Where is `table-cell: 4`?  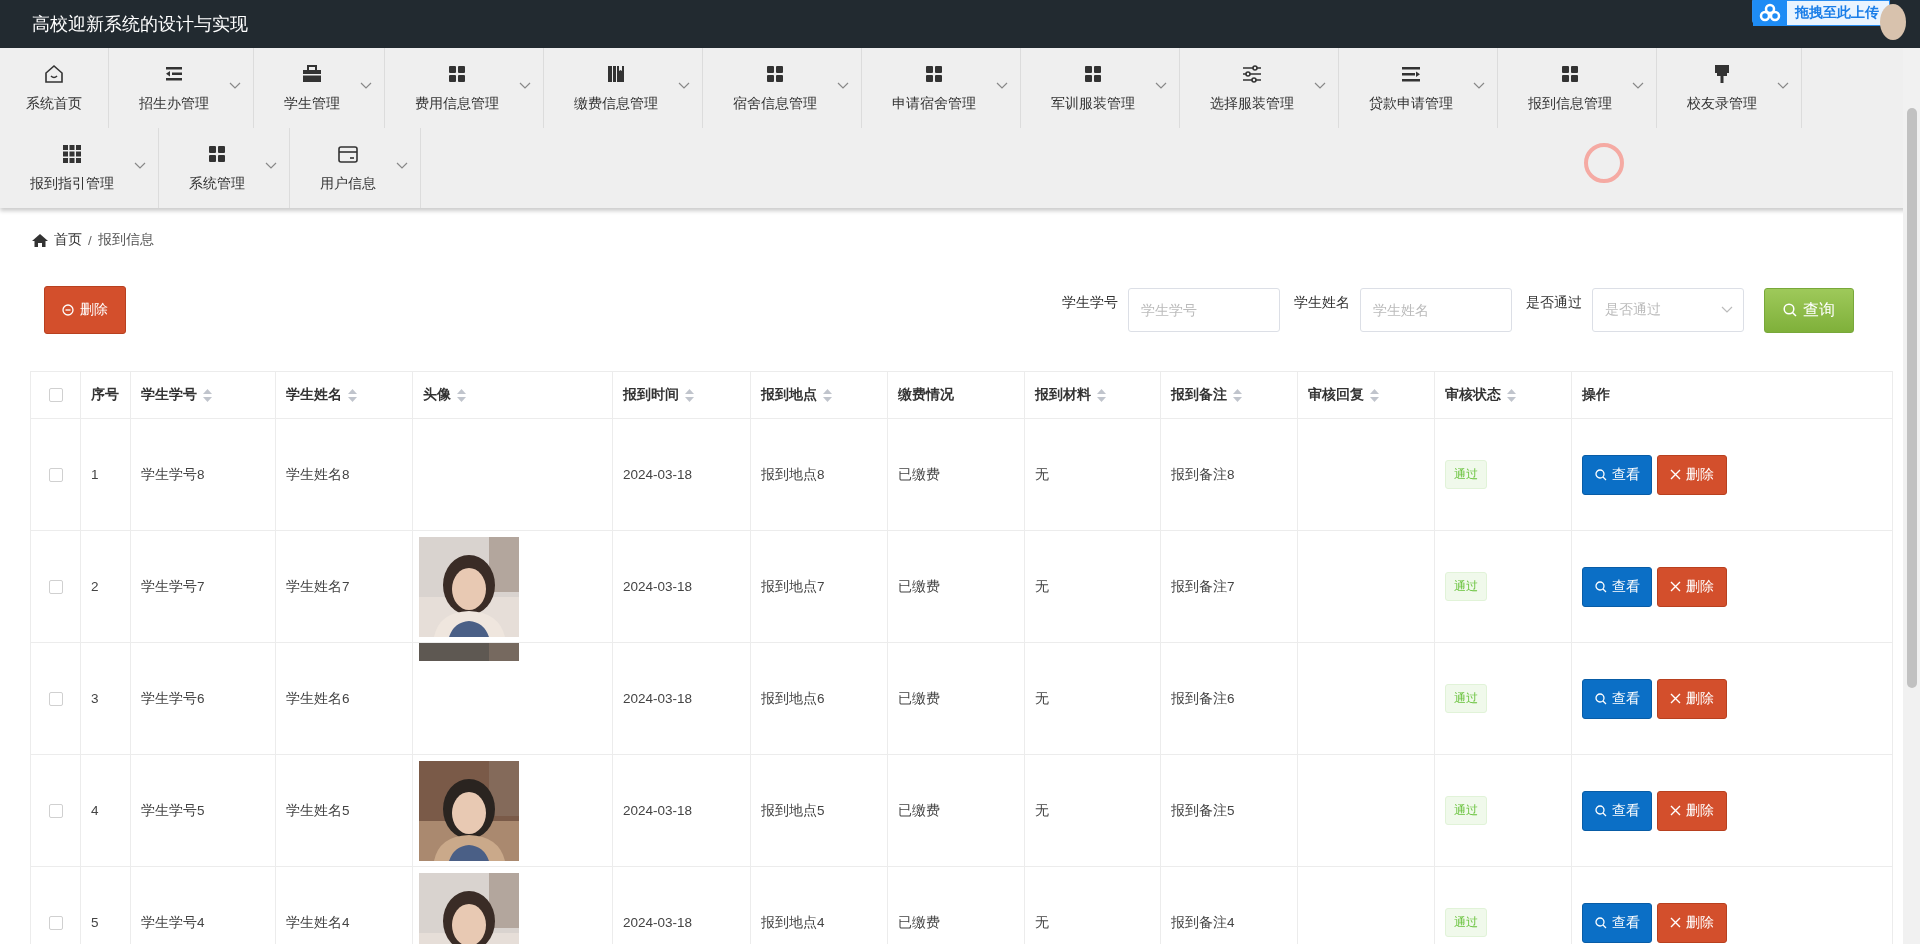 table-cell: 4 is located at coordinates (105, 810).